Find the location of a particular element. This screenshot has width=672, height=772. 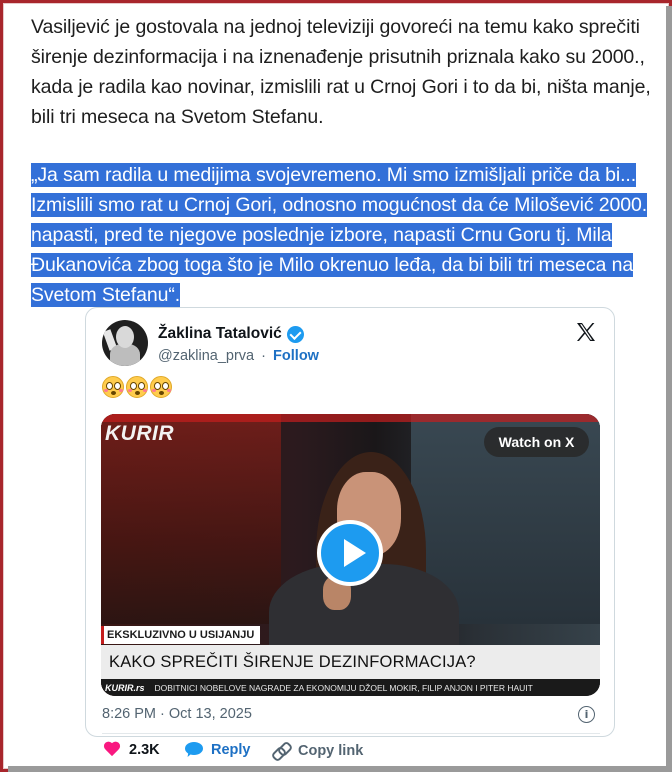

display-name: Žaklina Tatalović is located at coordinates (220, 334).